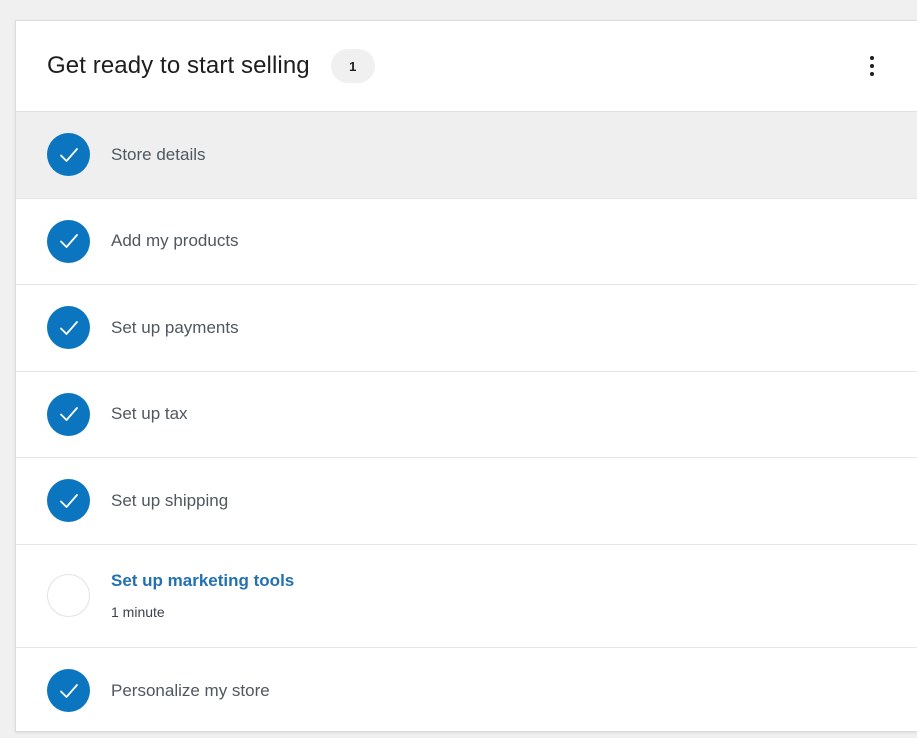  I want to click on task-personalize-store: Personalize my store, so click(466, 691).